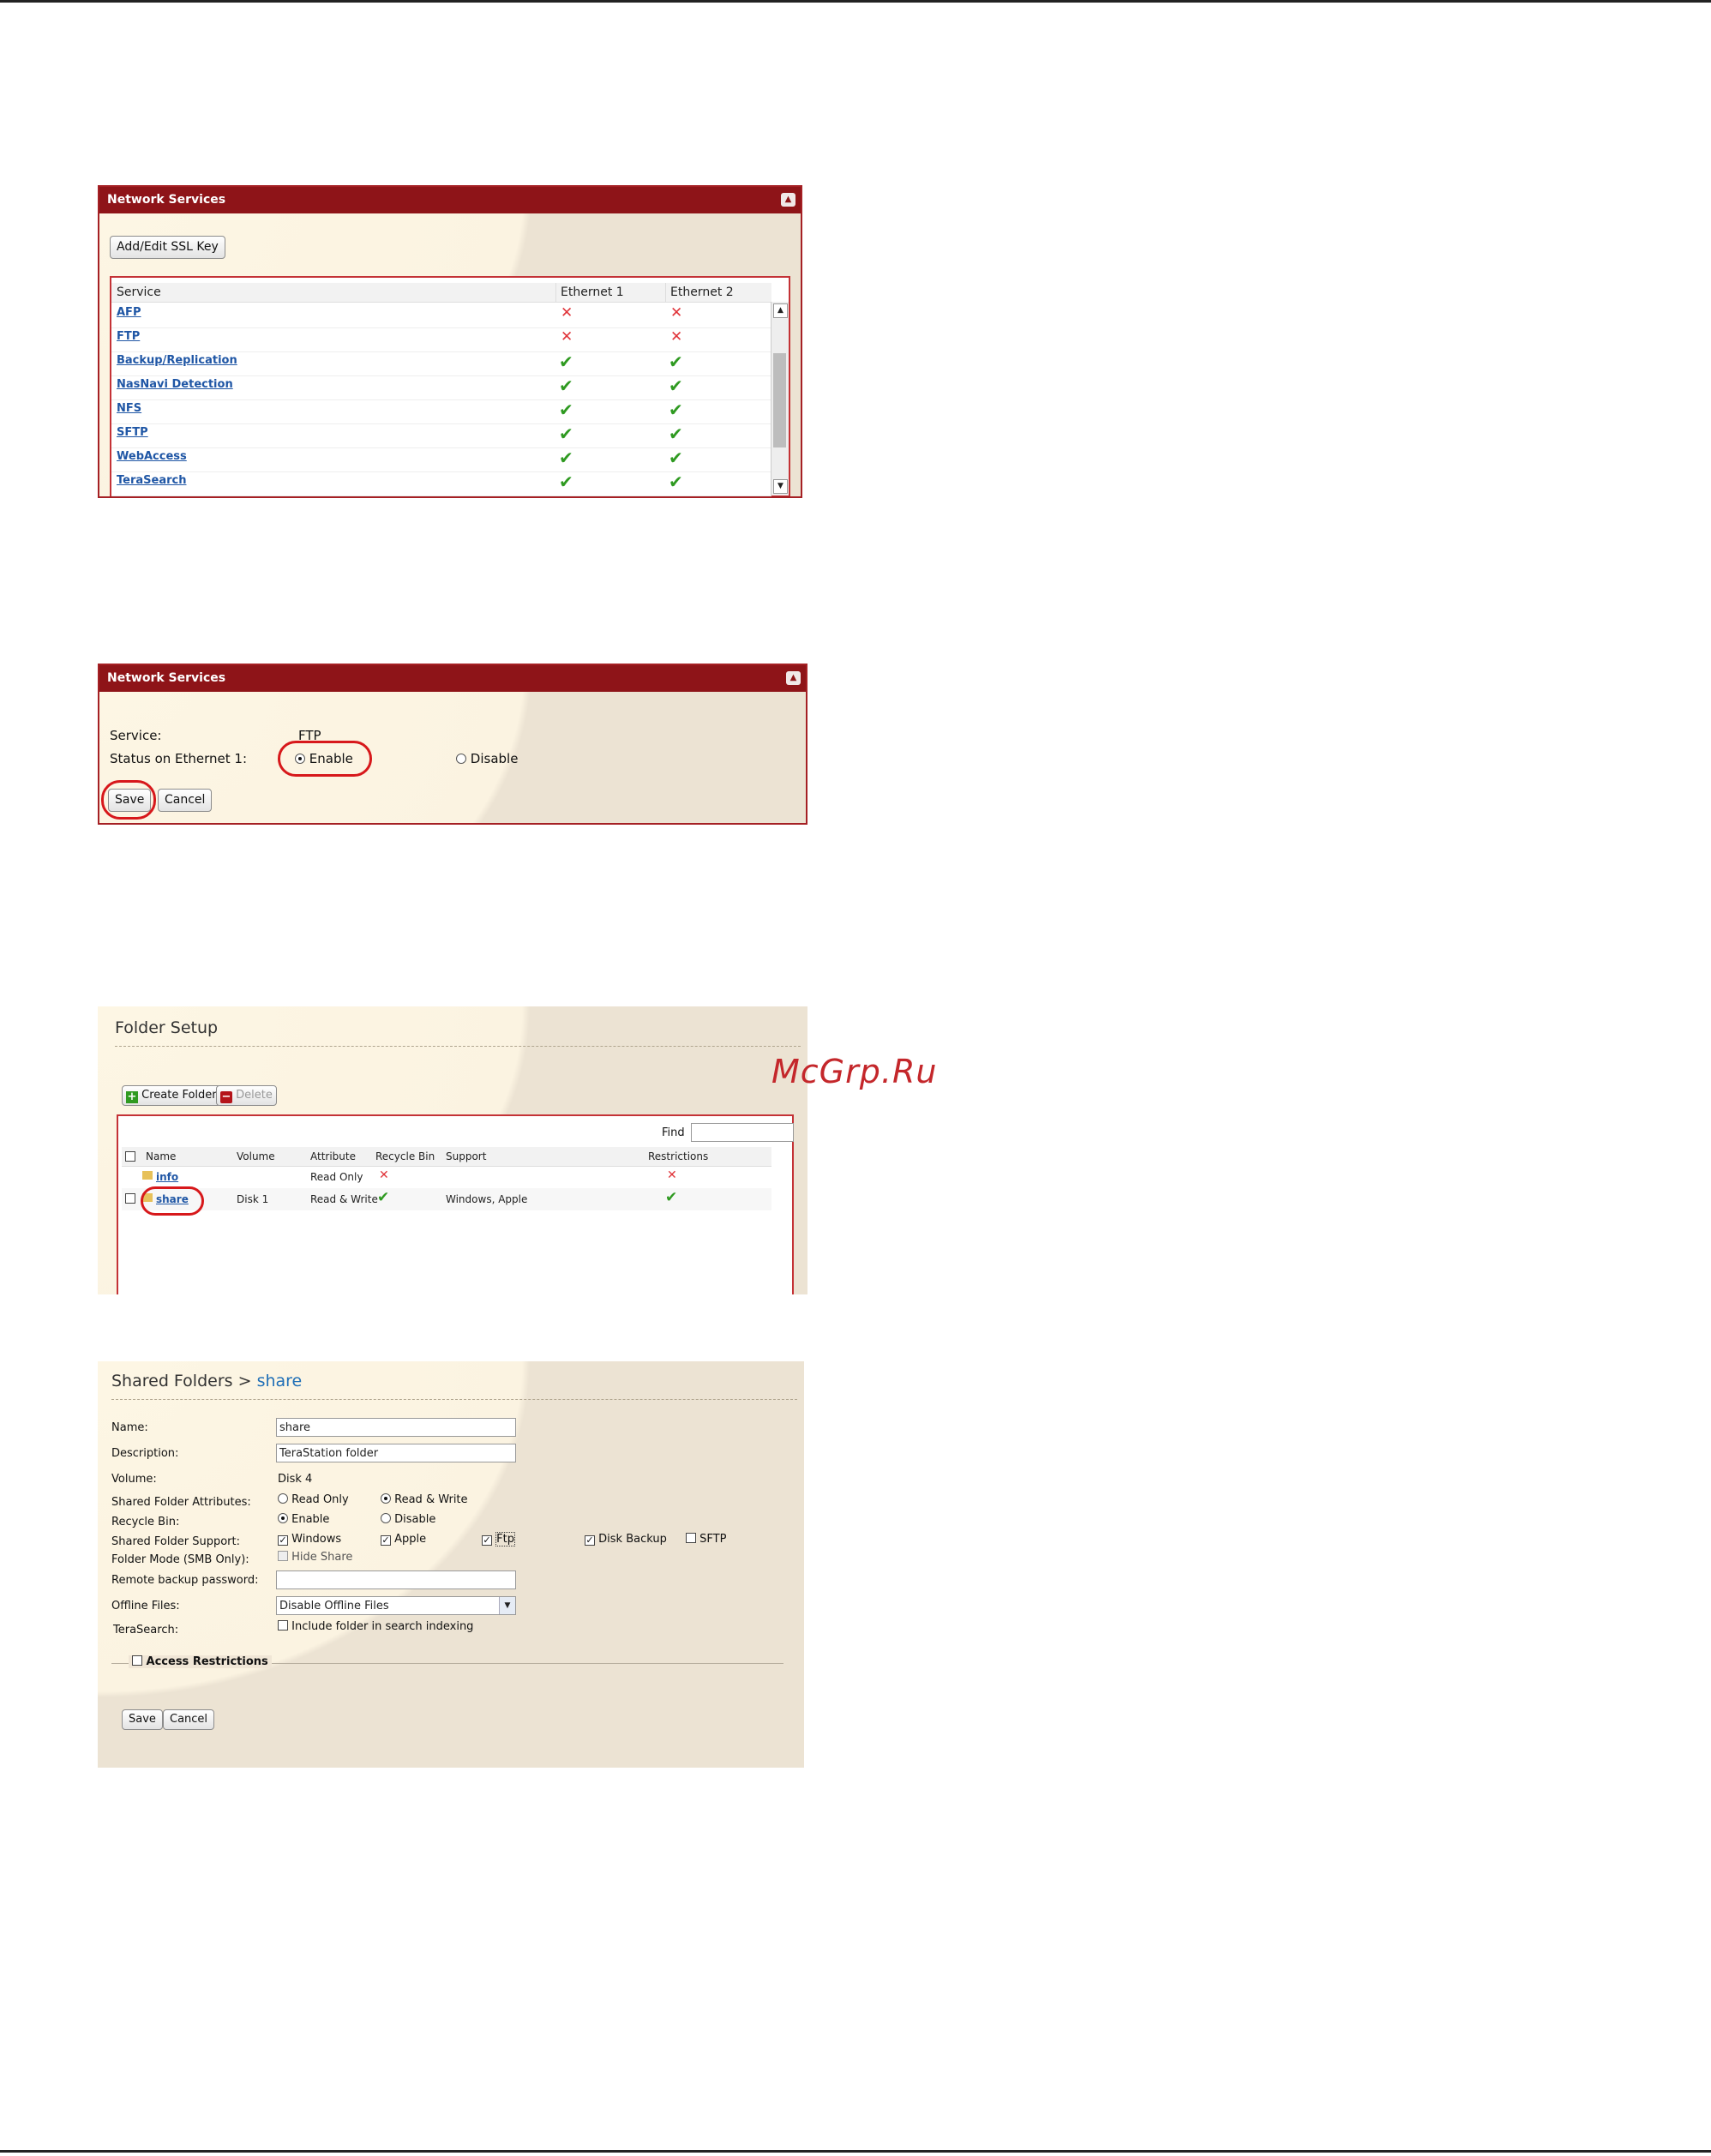 This screenshot has width=1711, height=2156. Describe the element at coordinates (396, 1453) in the screenshot. I see `description-field: TeraStation folder` at that location.